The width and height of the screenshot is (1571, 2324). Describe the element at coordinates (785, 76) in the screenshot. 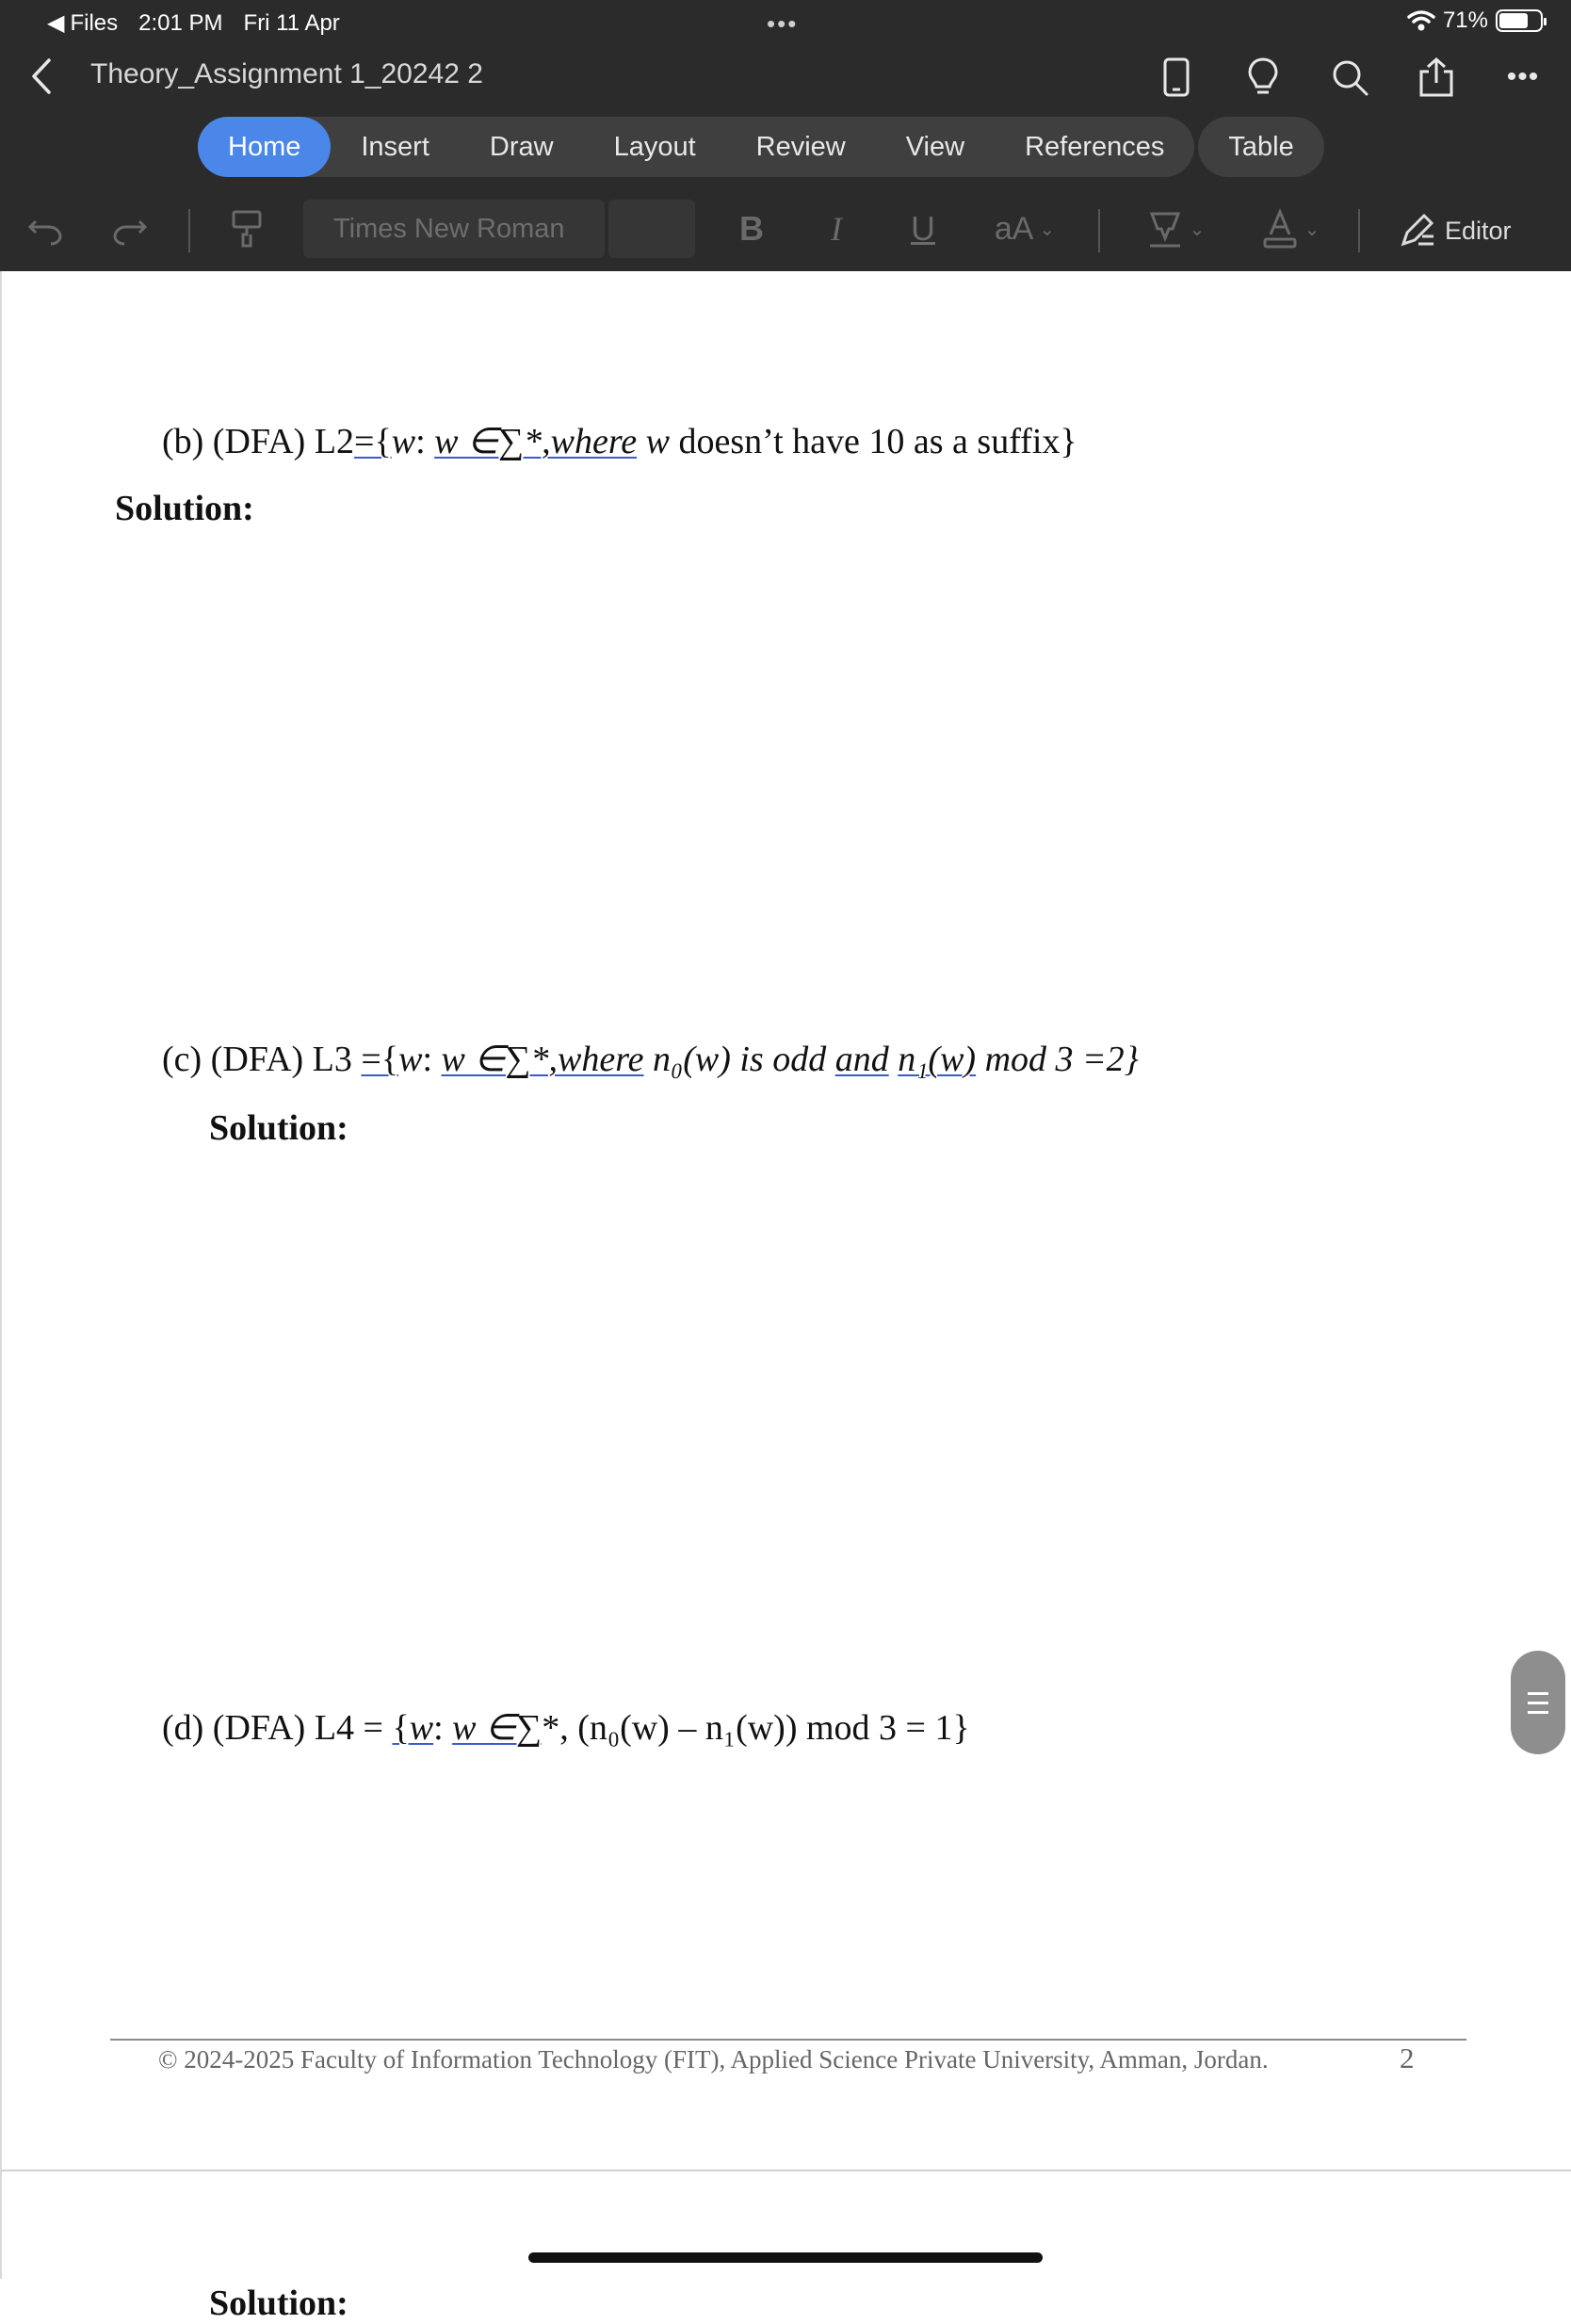

I see `title-bar: Theory_Assignment 1_20242 2 •••` at that location.